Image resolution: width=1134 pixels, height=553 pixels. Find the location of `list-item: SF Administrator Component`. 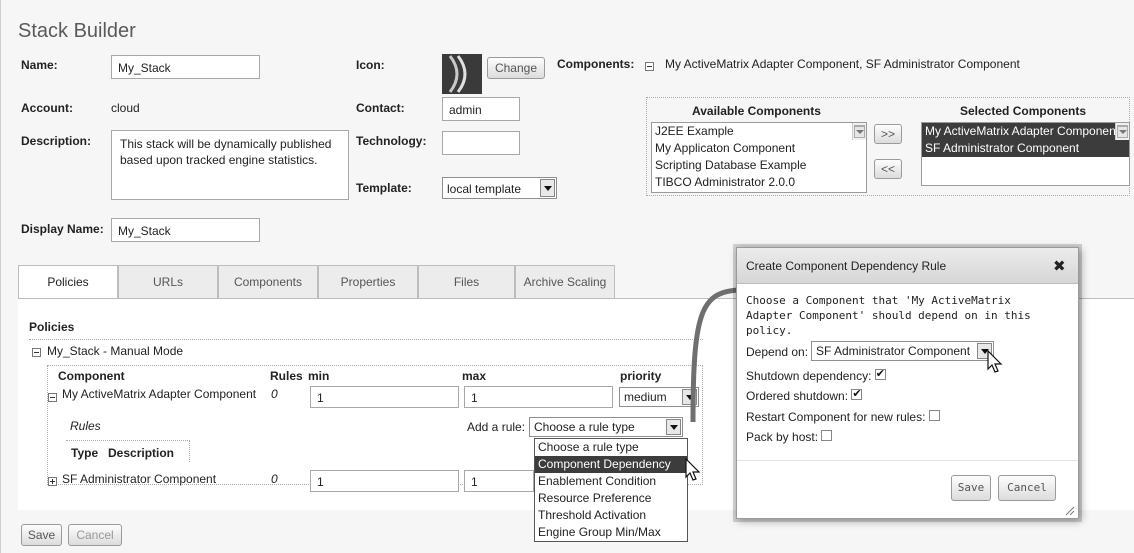

list-item: SF Administrator Component is located at coordinates (1025, 148).